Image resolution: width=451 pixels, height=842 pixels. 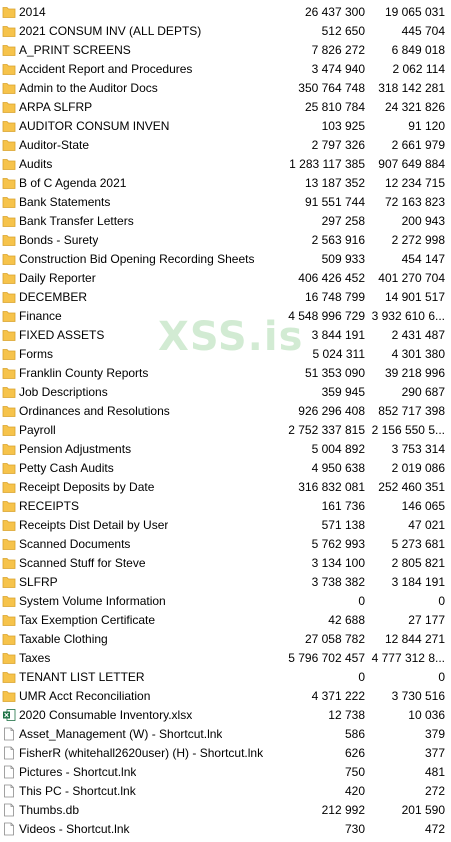 I want to click on item-name: Accident Report and Procedures, so click(x=106, y=69).